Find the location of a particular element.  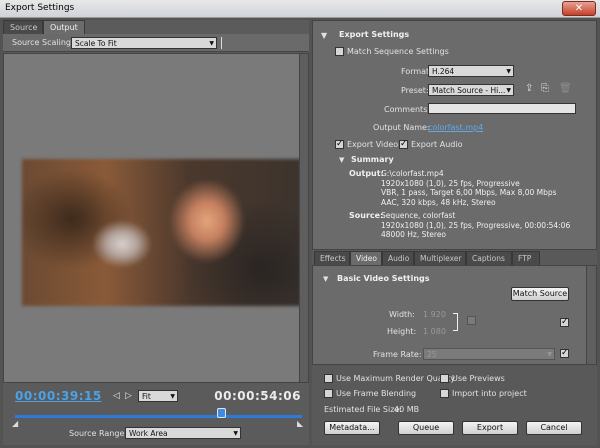

export-audio-checkbox is located at coordinates (403, 144).